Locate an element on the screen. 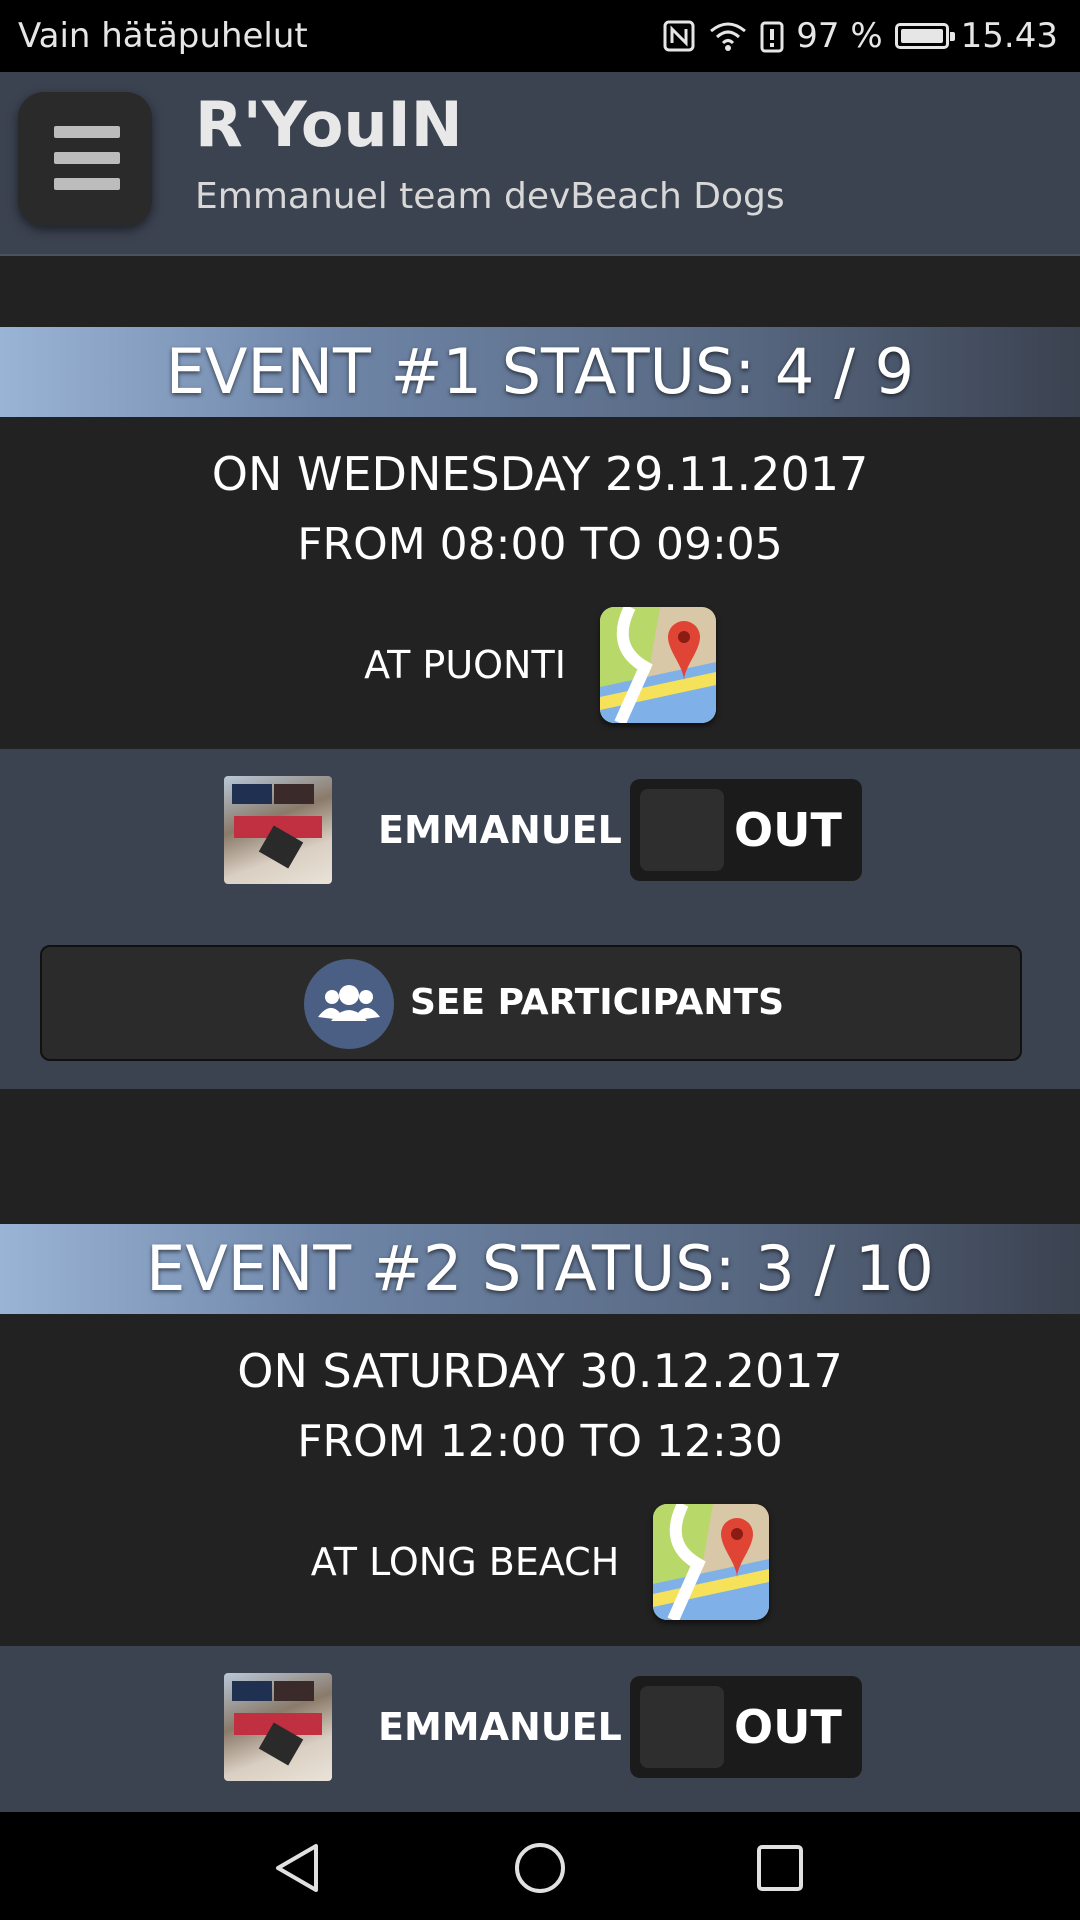 This screenshot has height=1920, width=1080. back-icon is located at coordinates (298, 1868).